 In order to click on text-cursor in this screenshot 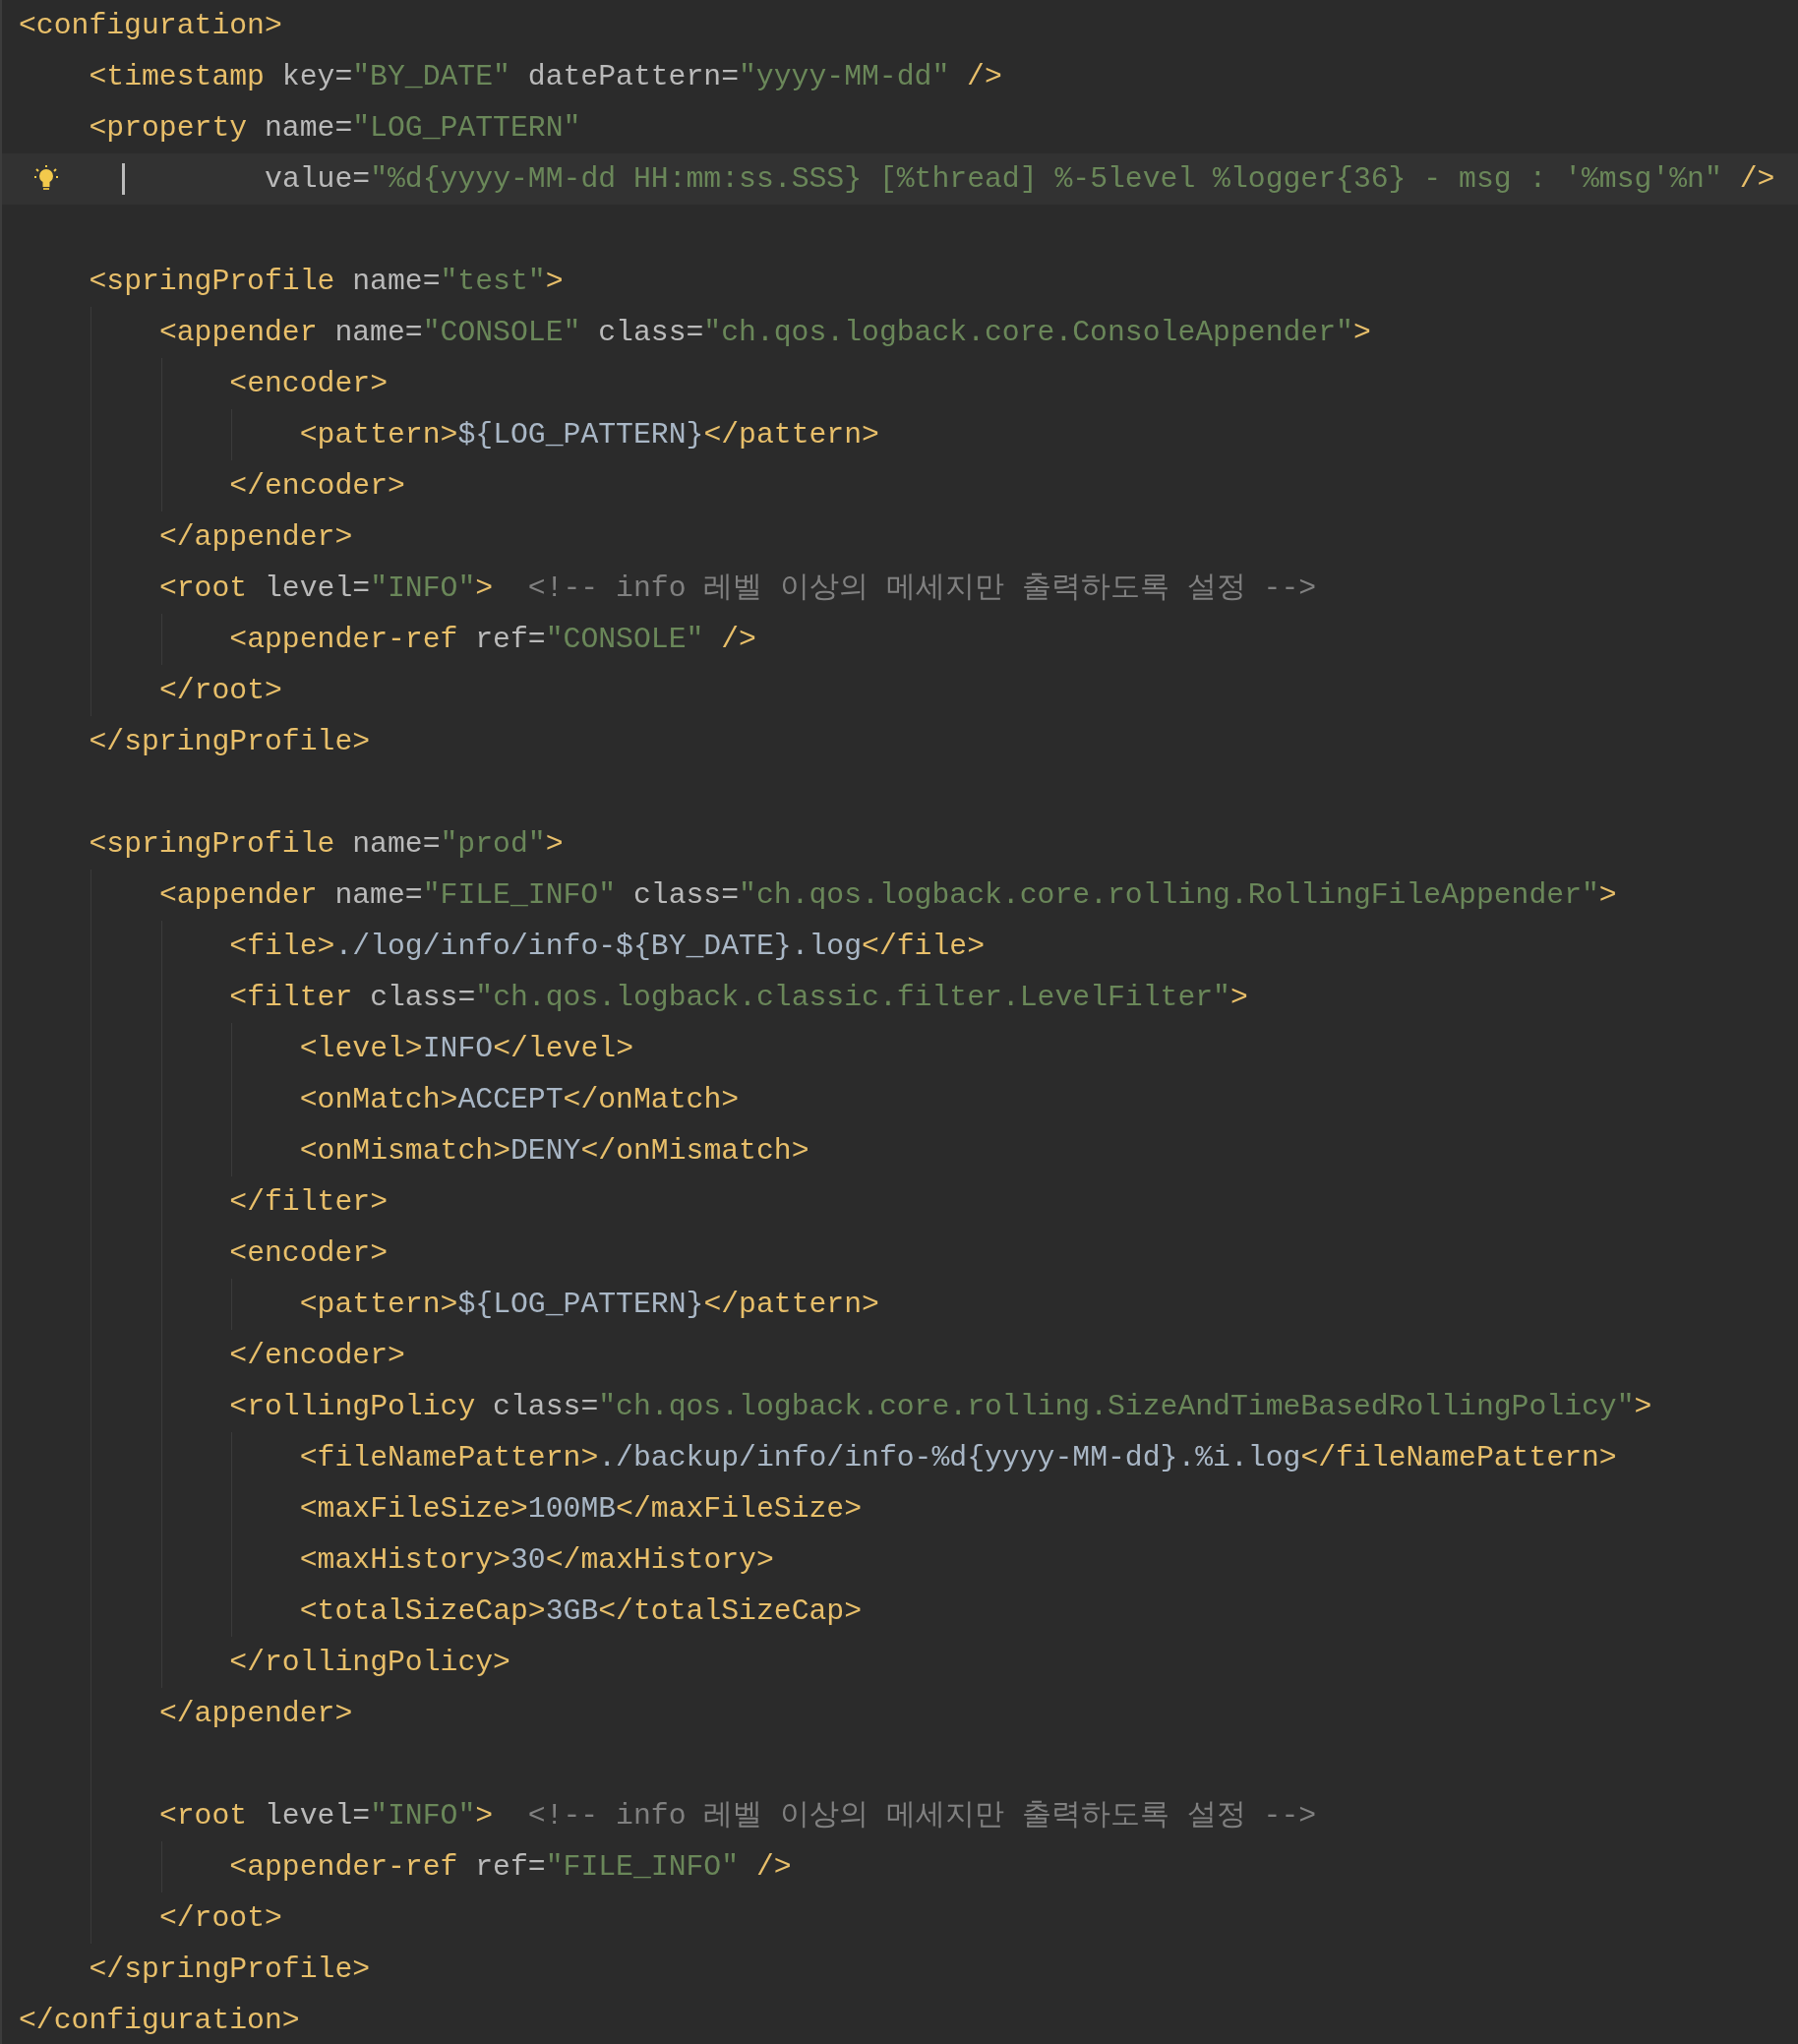, I will do `click(123, 179)`.